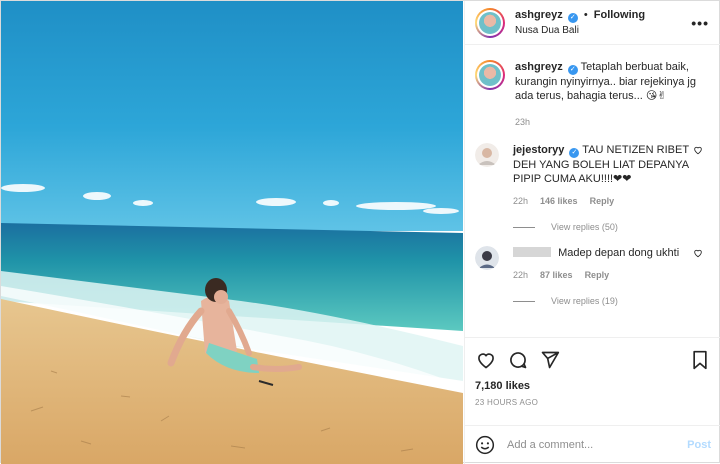 The image size is (720, 464). What do you see at coordinates (490, 75) in the screenshot?
I see `caption-avatar` at bounding box center [490, 75].